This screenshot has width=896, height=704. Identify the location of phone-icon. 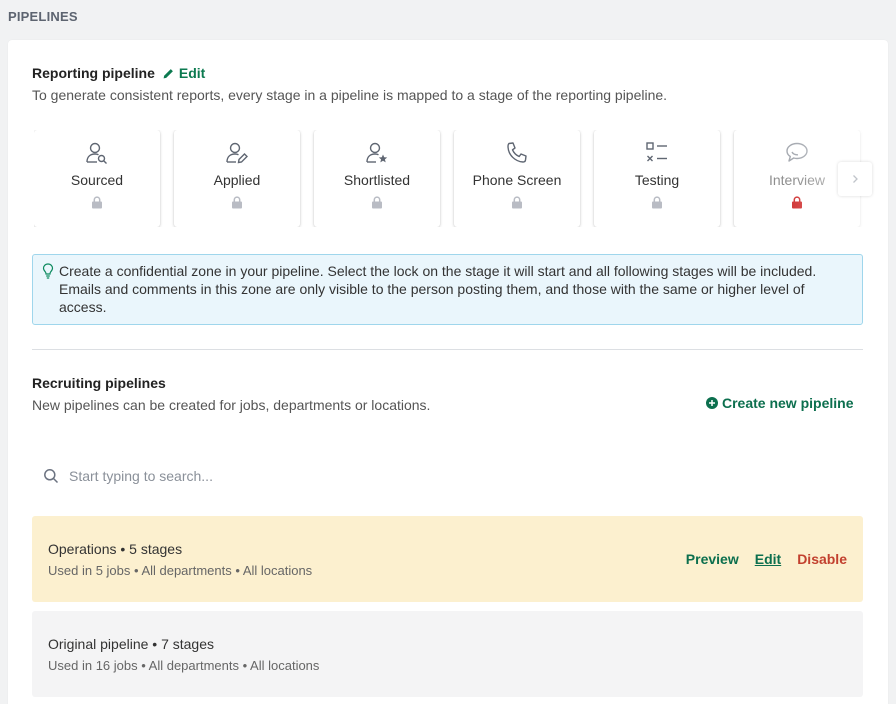
(517, 153).